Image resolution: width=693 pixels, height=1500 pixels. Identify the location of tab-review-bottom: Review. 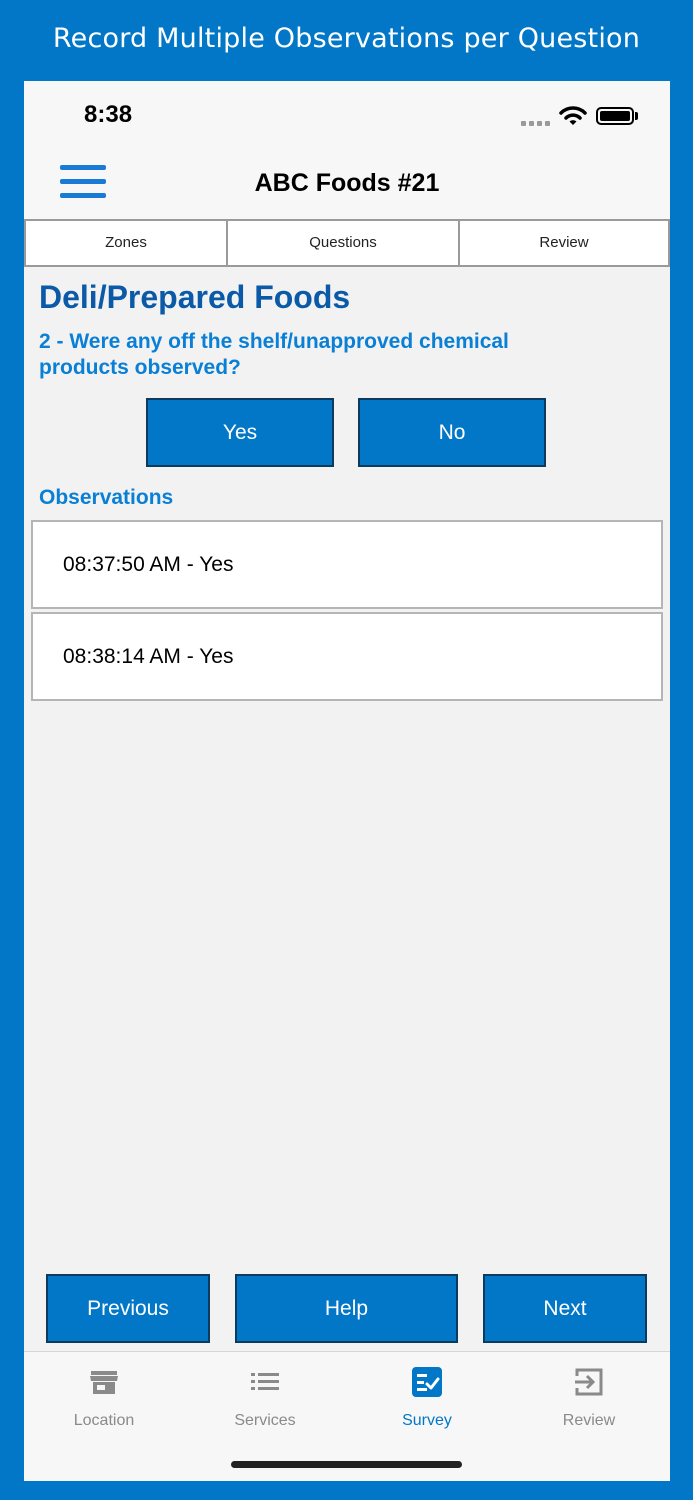
(589, 1398).